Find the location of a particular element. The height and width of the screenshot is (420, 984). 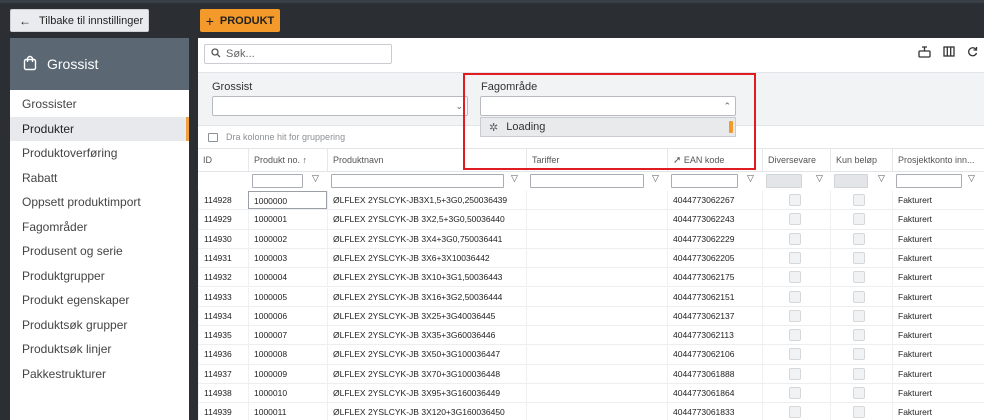

cell-product-name: ØLFLEX 2YSLCYK-JB 3X2,5+3G0,50036440 is located at coordinates (426, 219).